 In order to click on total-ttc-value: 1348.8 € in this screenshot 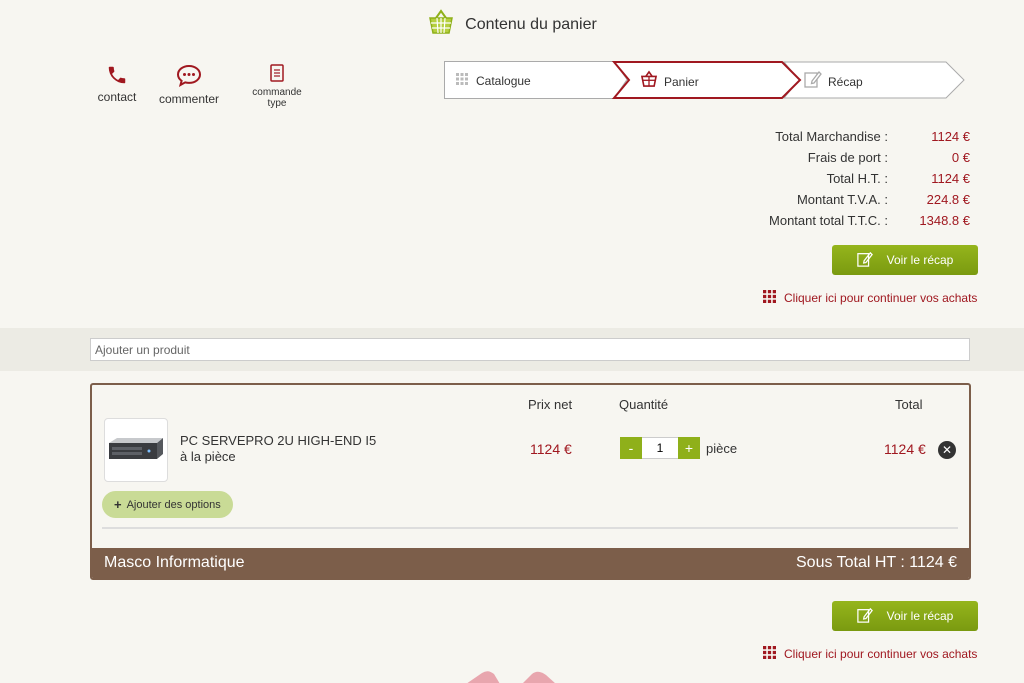, I will do `click(944, 220)`.